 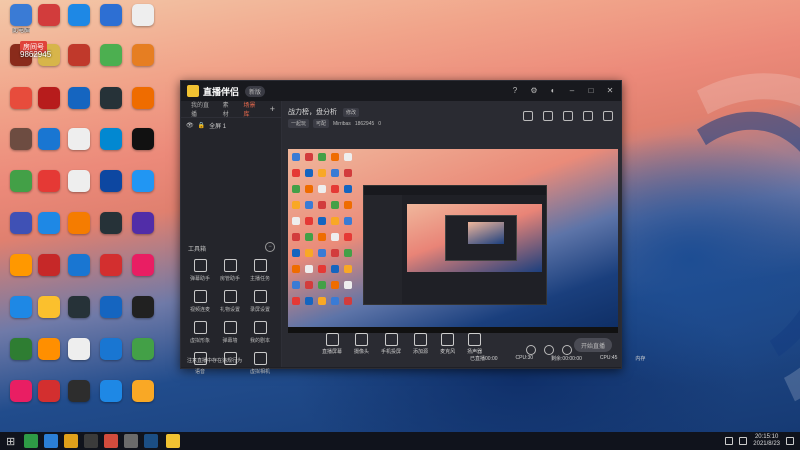 What do you see at coordinates (380, 123) in the screenshot?
I see `likes-count: 0` at bounding box center [380, 123].